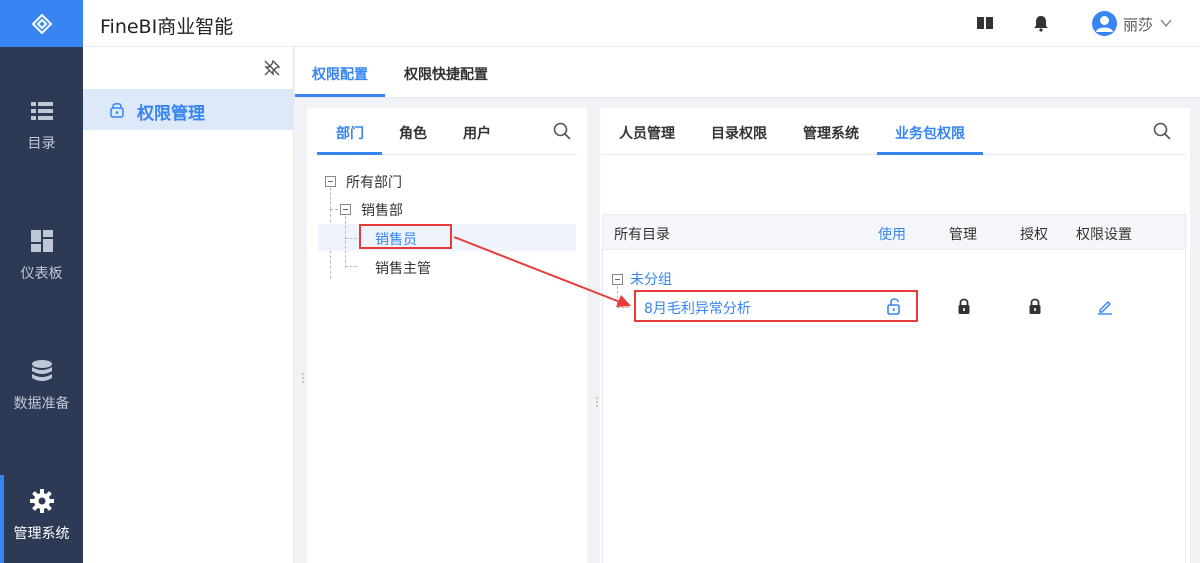 The image size is (1200, 563). I want to click on bell-icon, so click(1041, 23).